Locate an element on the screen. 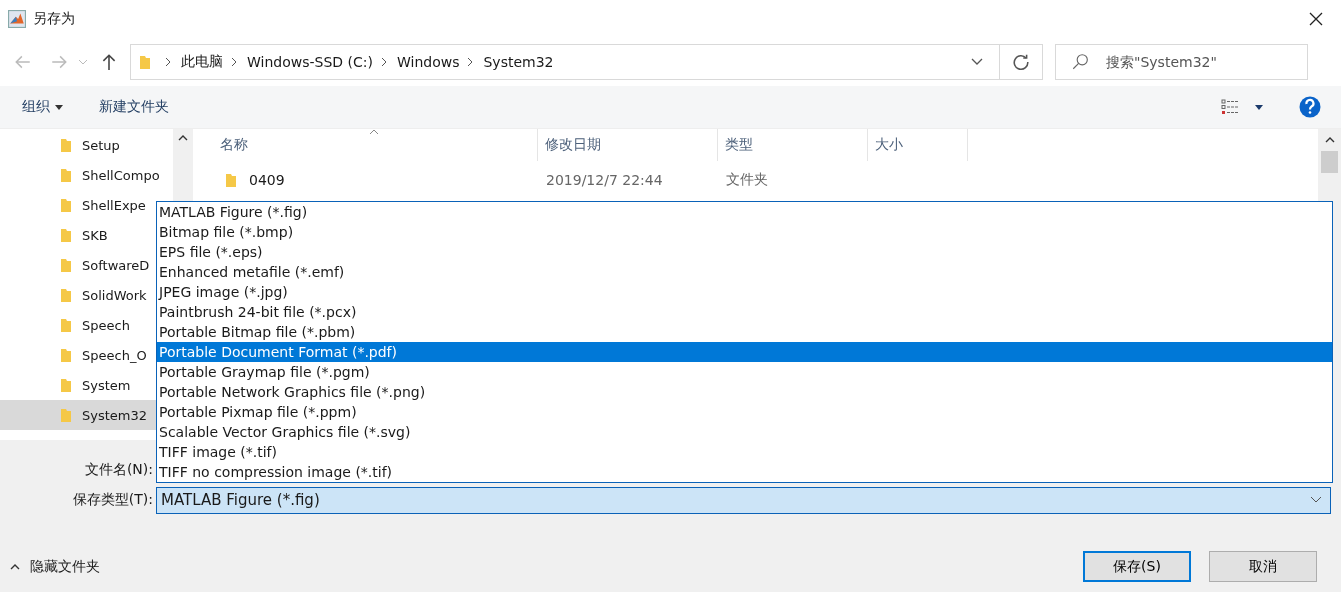 The width and height of the screenshot is (1341, 592). folder-tree-item: System is located at coordinates (78, 385).